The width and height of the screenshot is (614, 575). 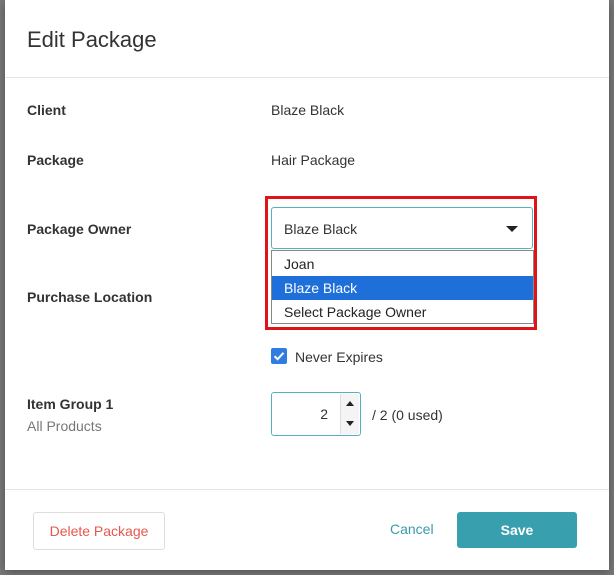 I want to click on modal-header: Edit Package, so click(x=307, y=39).